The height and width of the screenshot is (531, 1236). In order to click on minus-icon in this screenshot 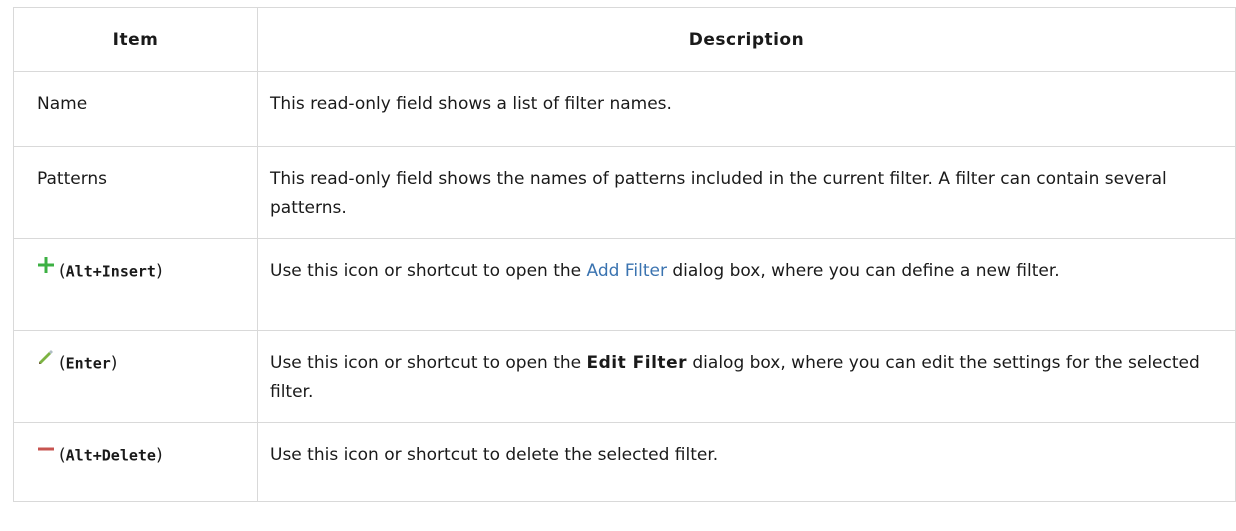, I will do `click(46, 453)`.